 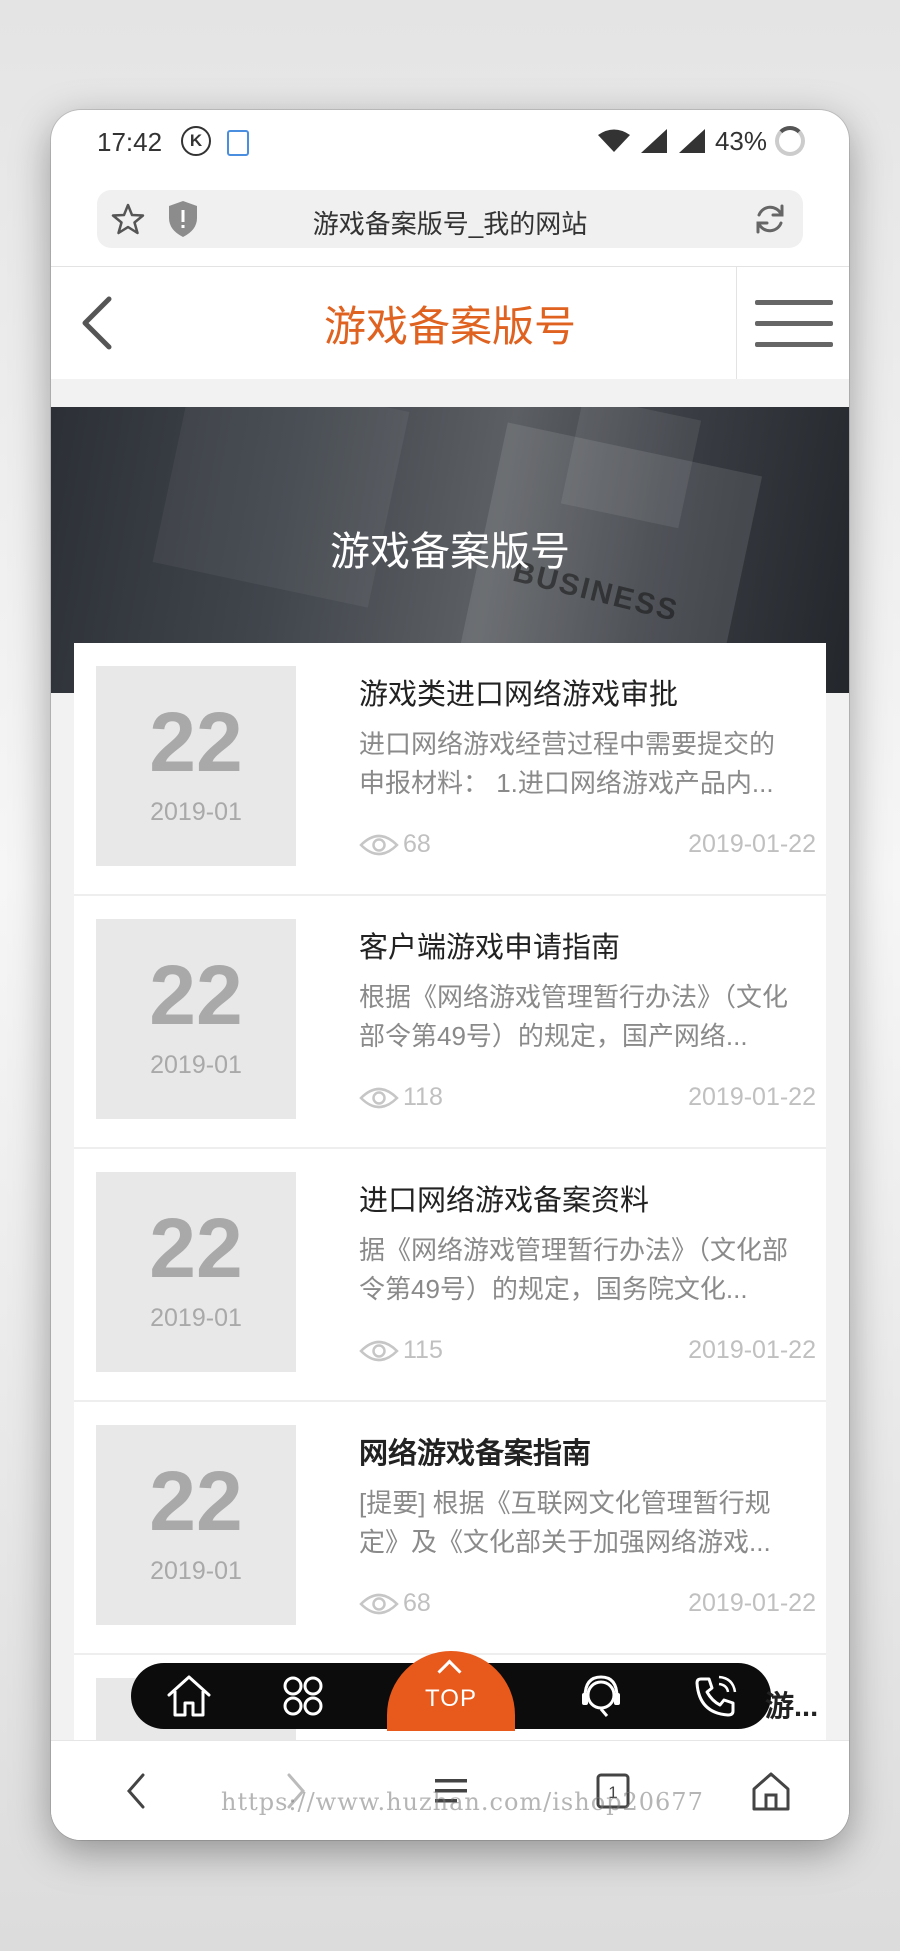 I want to click on wifi-icon, so click(x=613, y=140).